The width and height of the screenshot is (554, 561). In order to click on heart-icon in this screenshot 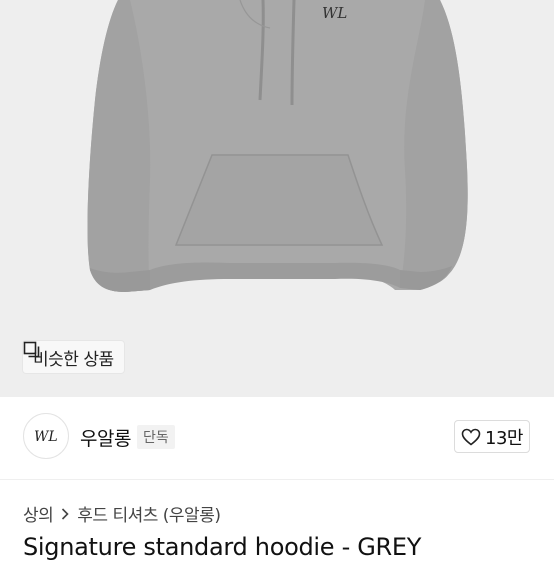, I will do `click(471, 437)`.